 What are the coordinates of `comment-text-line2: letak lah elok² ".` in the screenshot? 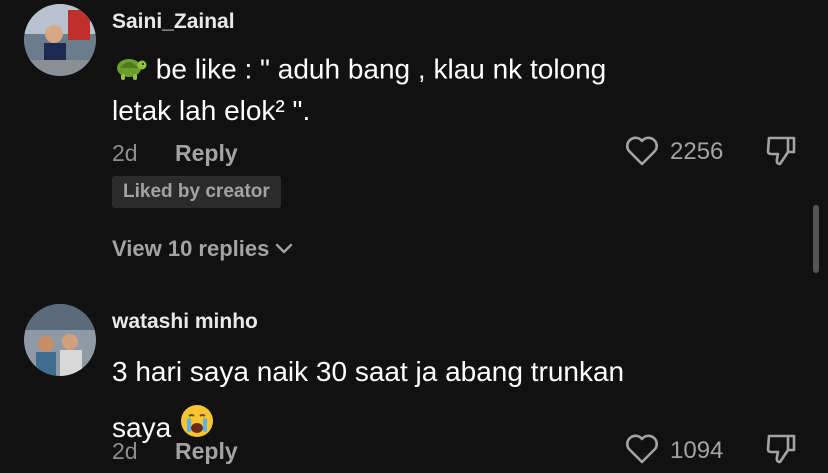 It's located at (211, 110).